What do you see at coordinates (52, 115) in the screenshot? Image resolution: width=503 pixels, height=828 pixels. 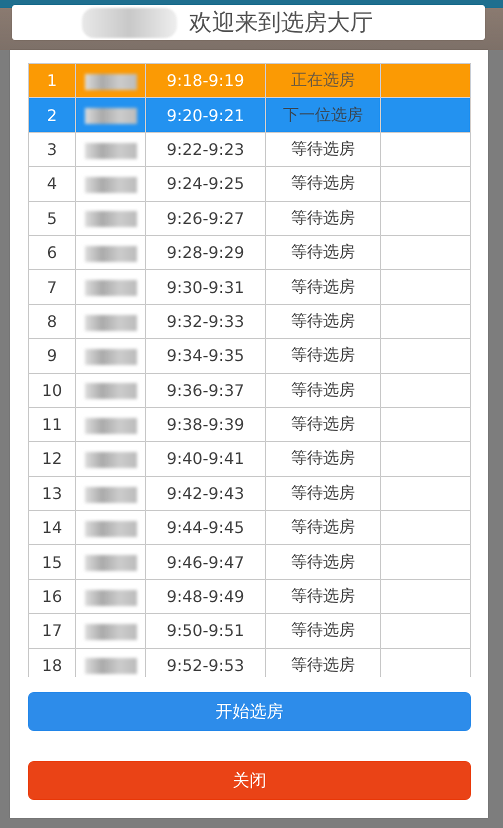 I see `row-number: 2` at bounding box center [52, 115].